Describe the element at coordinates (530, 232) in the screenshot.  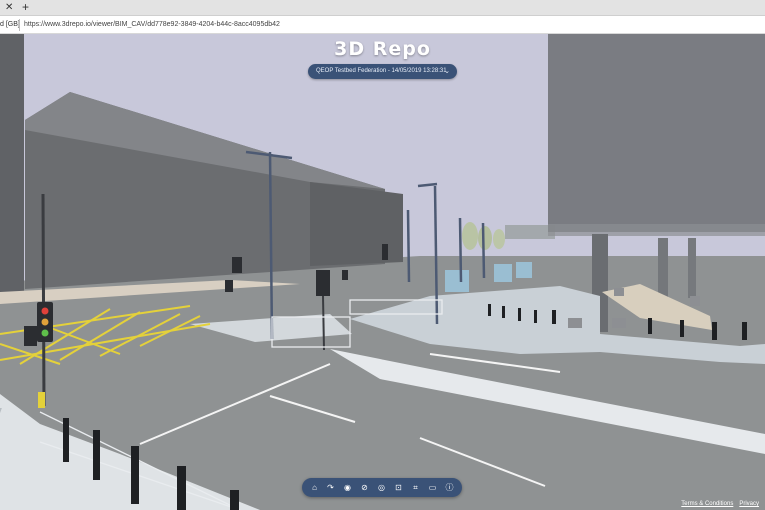
I see `distant-building` at that location.